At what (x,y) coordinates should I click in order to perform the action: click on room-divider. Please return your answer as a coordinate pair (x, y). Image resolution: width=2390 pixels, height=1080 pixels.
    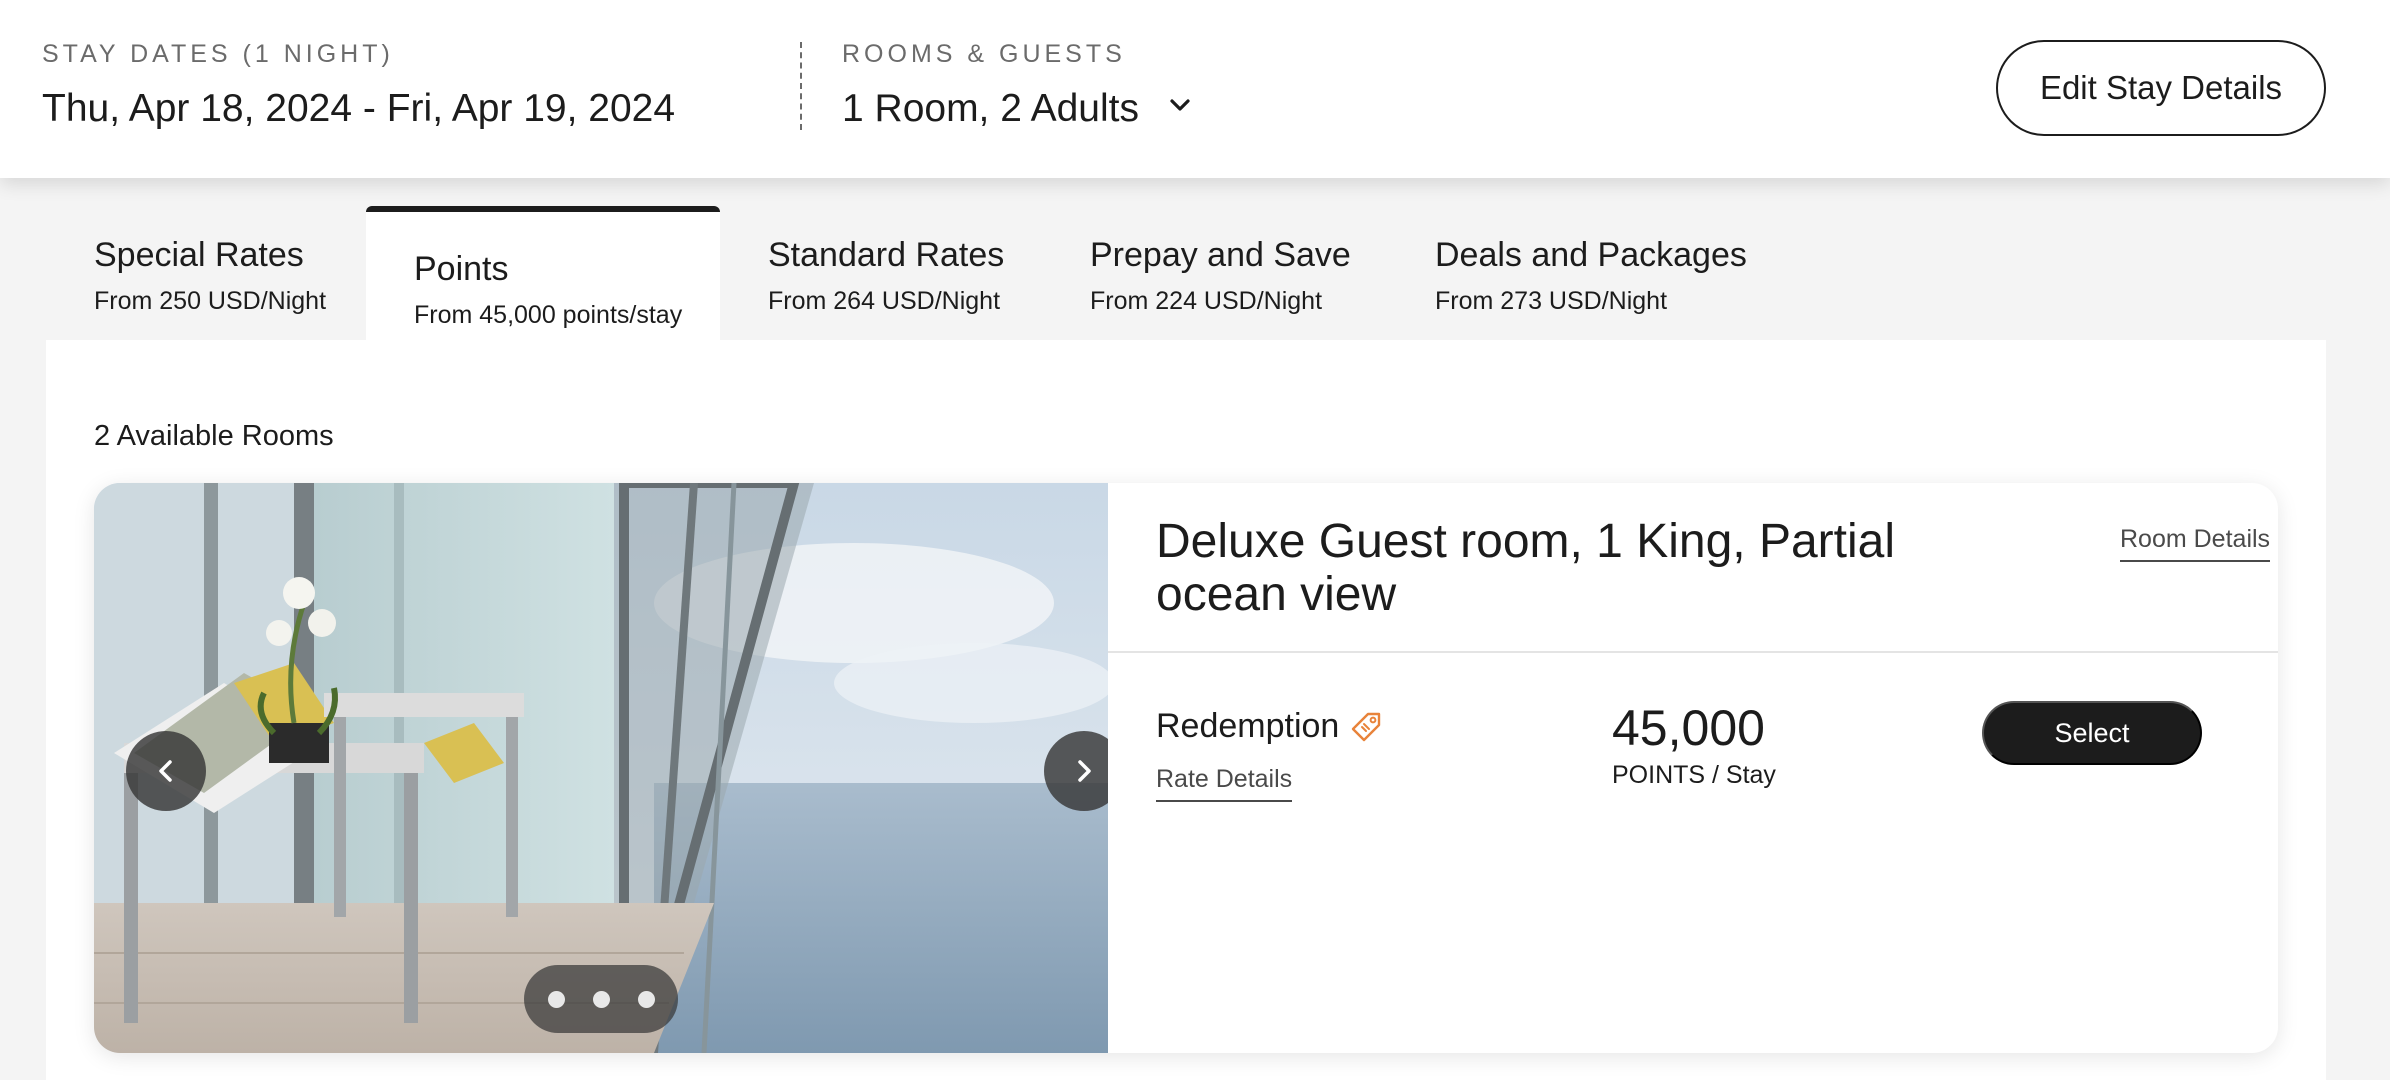
    Looking at the image, I should click on (1693, 652).